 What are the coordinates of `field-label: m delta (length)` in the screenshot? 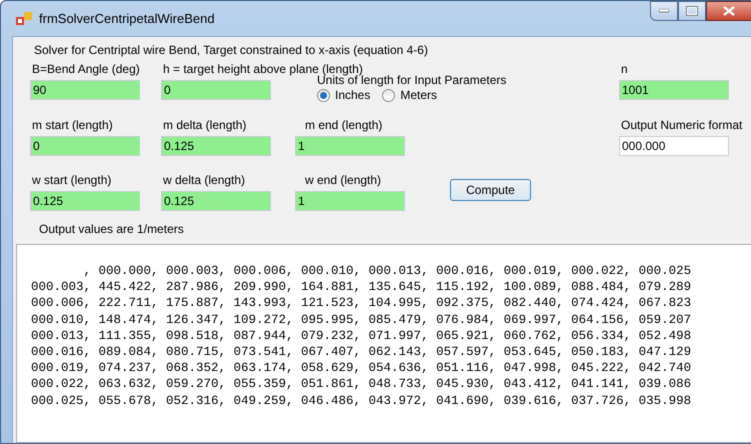 It's located at (204, 125).